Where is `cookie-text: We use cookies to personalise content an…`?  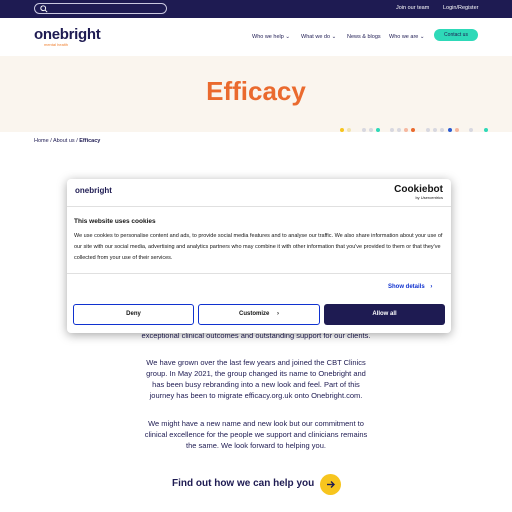 cookie-text: We use cookies to personalise content an… is located at coordinates (258, 247).